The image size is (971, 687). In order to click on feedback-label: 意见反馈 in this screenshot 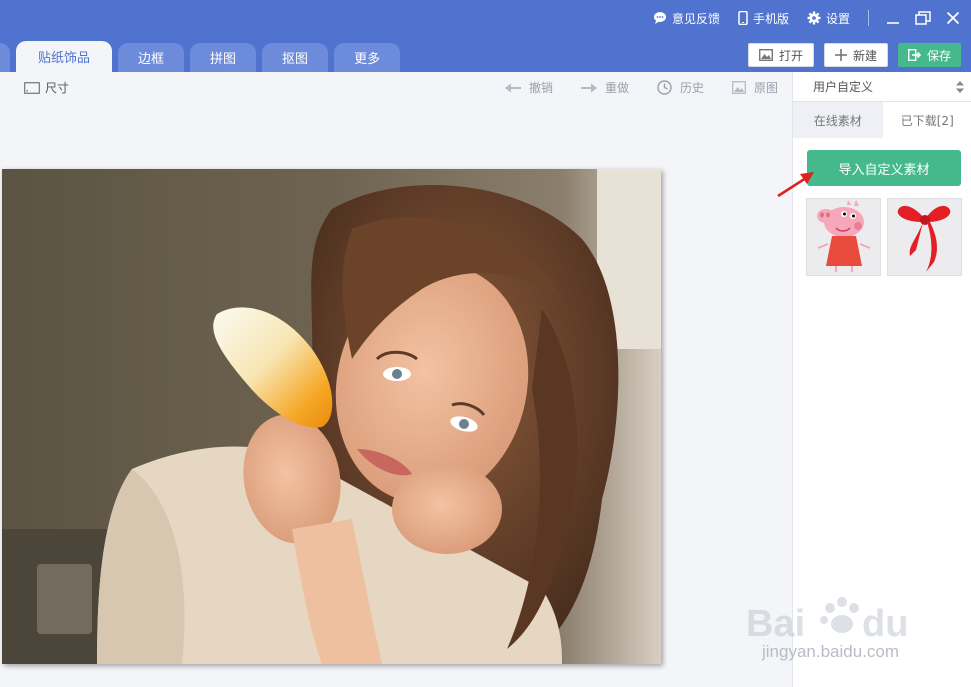, I will do `click(695, 18)`.